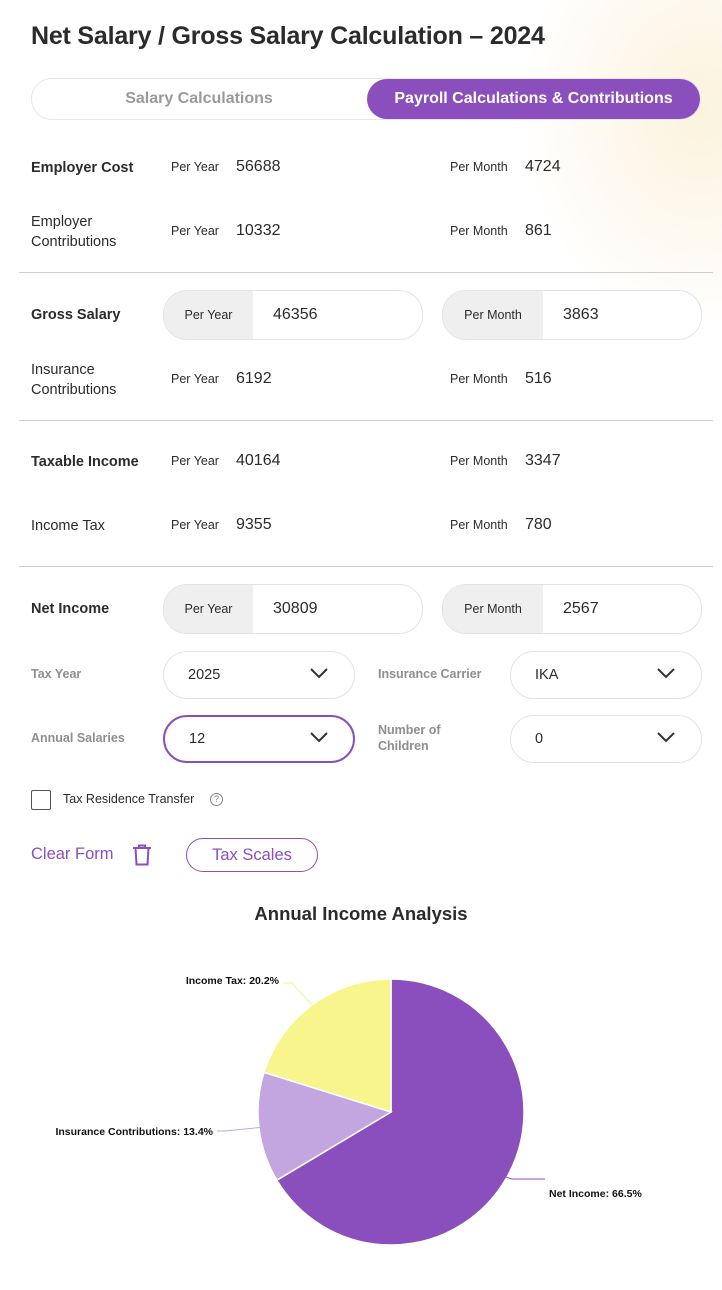 Image resolution: width=722 pixels, height=1290 pixels. I want to click on taxable-income-month-label: Per Month, so click(479, 461).